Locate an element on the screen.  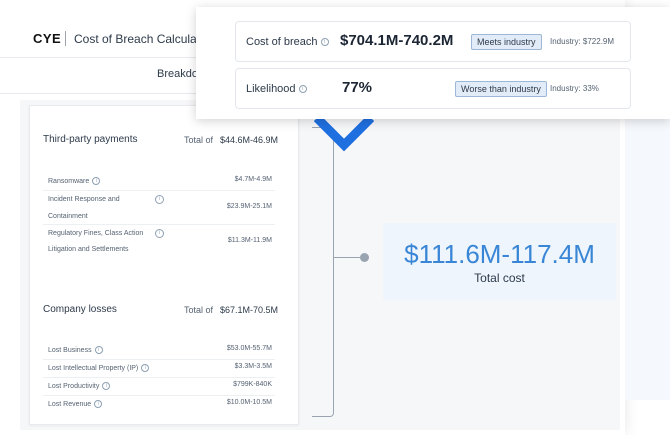
metric-label: Likelihood i is located at coordinates (276, 89).